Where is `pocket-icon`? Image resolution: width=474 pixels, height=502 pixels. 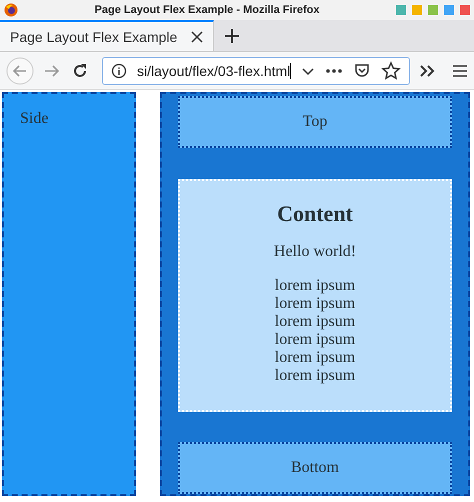 pocket-icon is located at coordinates (362, 71).